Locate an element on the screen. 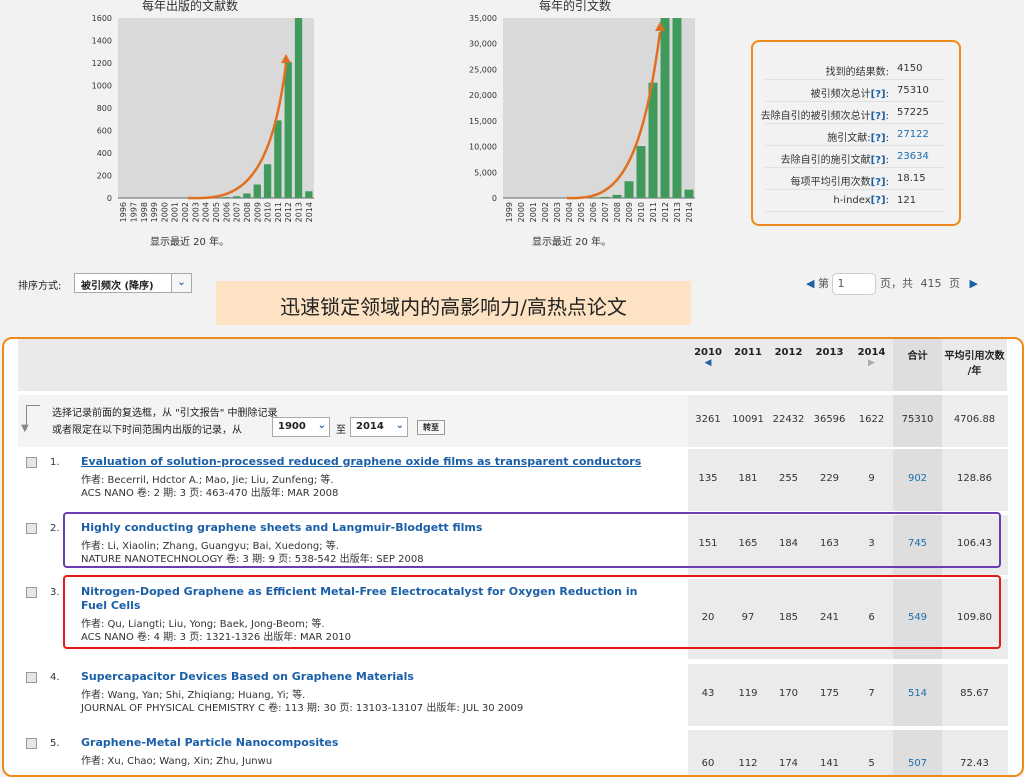  record-number: 5. is located at coordinates (55, 743).